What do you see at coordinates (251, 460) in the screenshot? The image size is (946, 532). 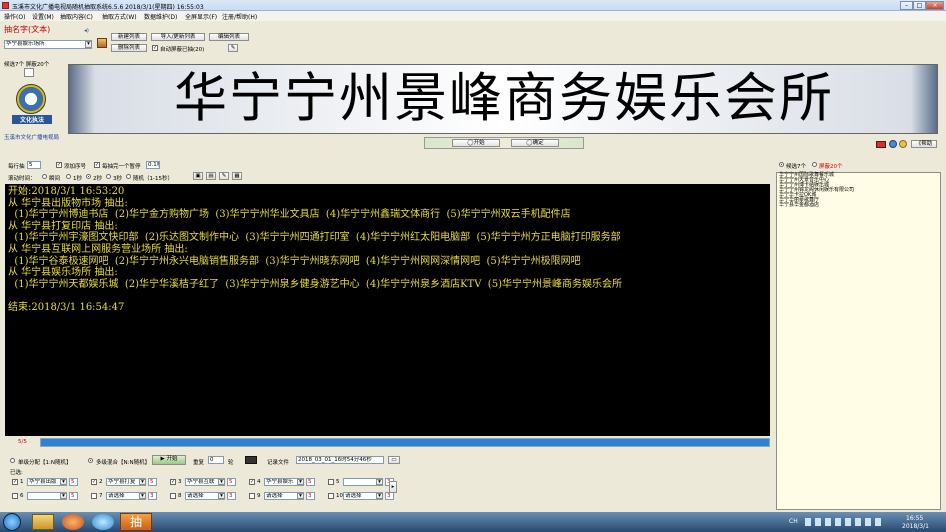 I see `screen-toggle-icon` at bounding box center [251, 460].